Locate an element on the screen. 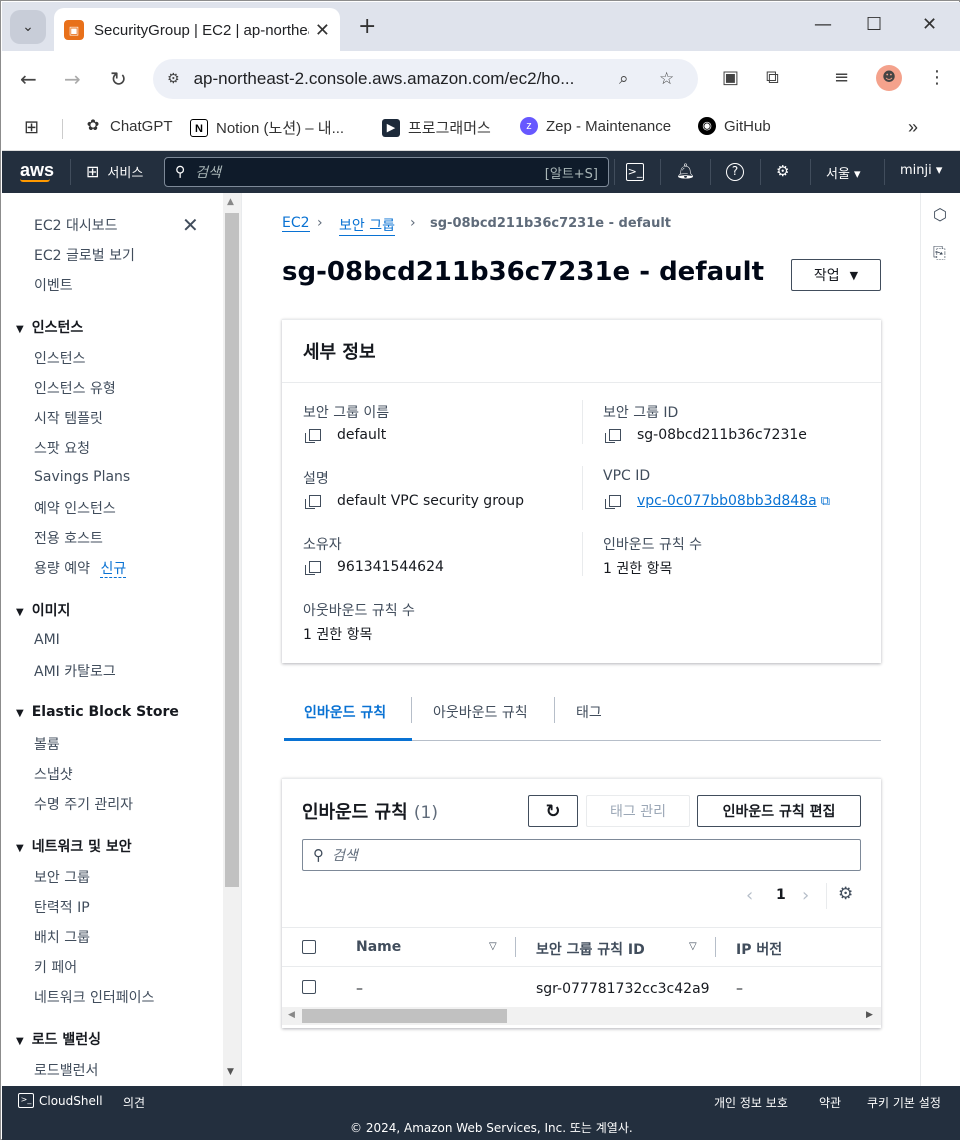  media-icon: ≡ is located at coordinates (841, 77).